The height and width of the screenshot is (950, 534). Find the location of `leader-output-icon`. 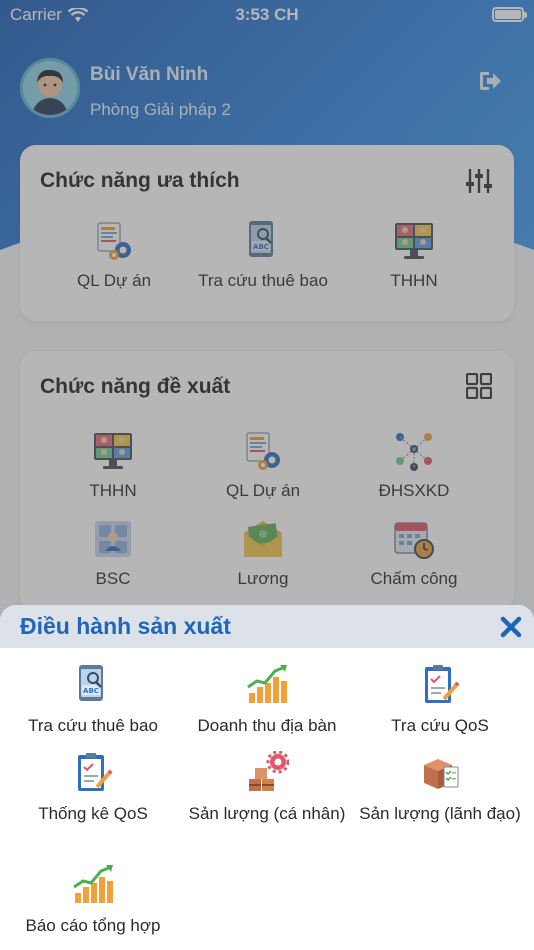

leader-output-icon is located at coordinates (440, 773).